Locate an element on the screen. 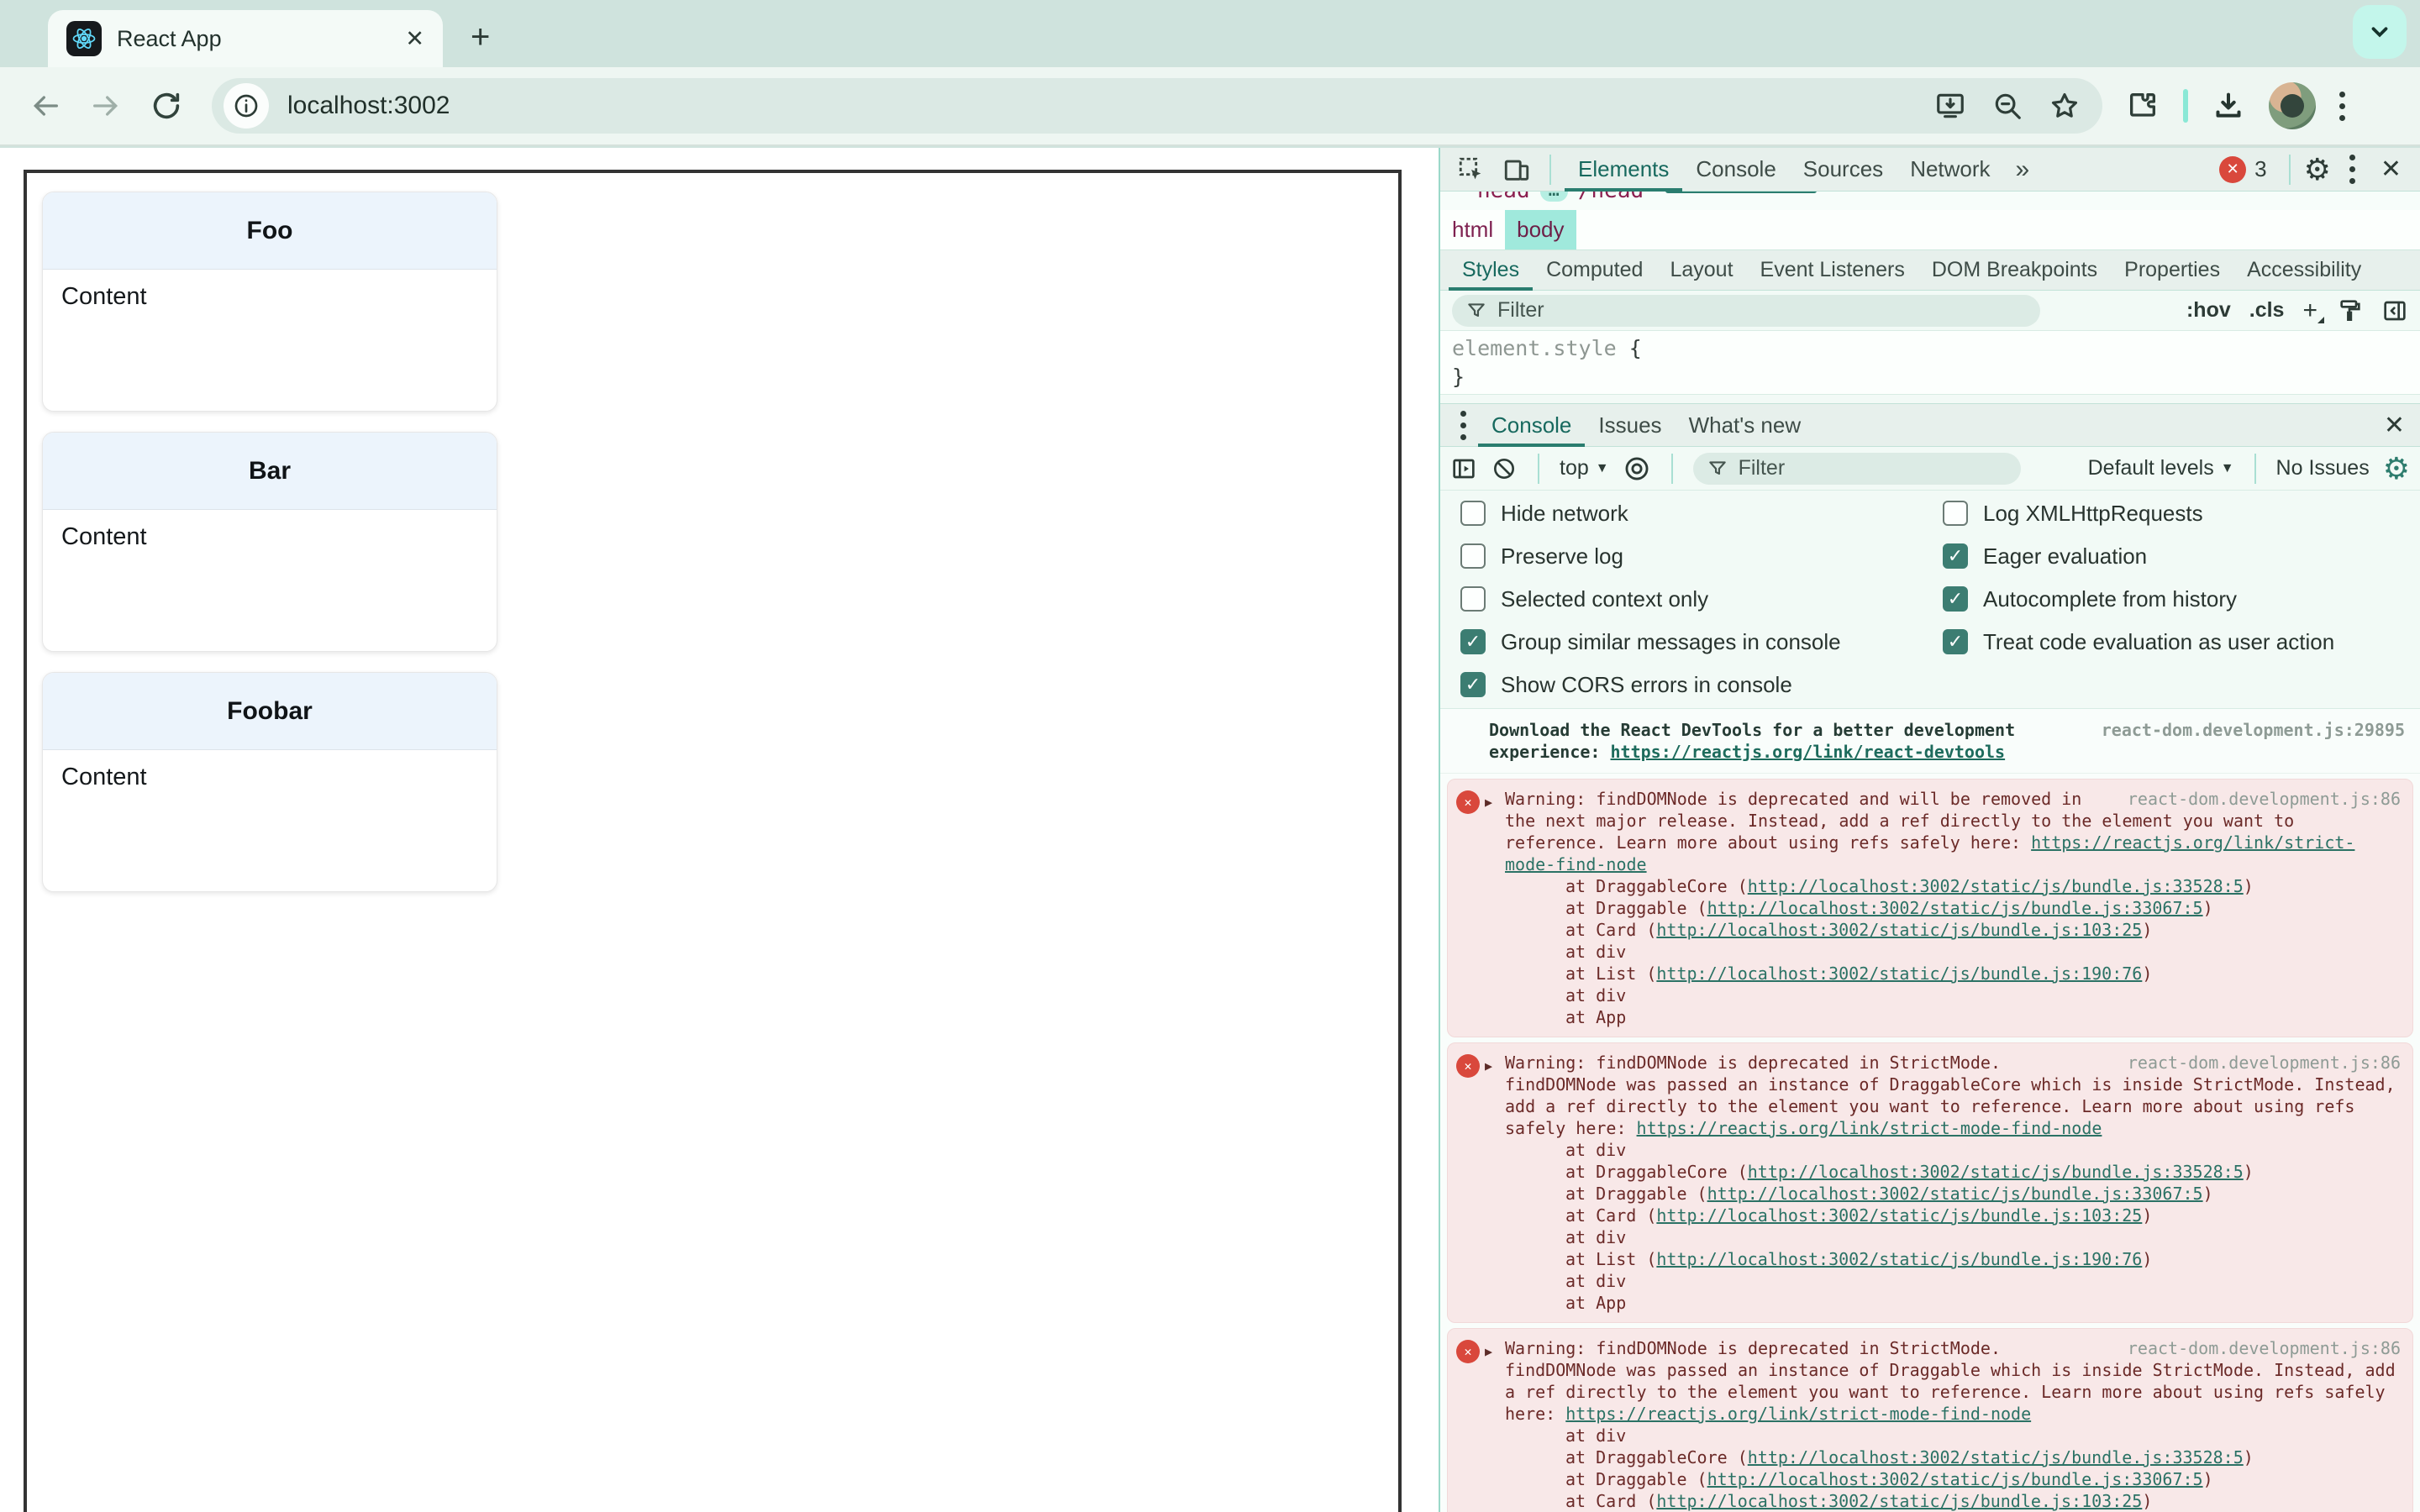  zoom-out-icon is located at coordinates (2007, 106).